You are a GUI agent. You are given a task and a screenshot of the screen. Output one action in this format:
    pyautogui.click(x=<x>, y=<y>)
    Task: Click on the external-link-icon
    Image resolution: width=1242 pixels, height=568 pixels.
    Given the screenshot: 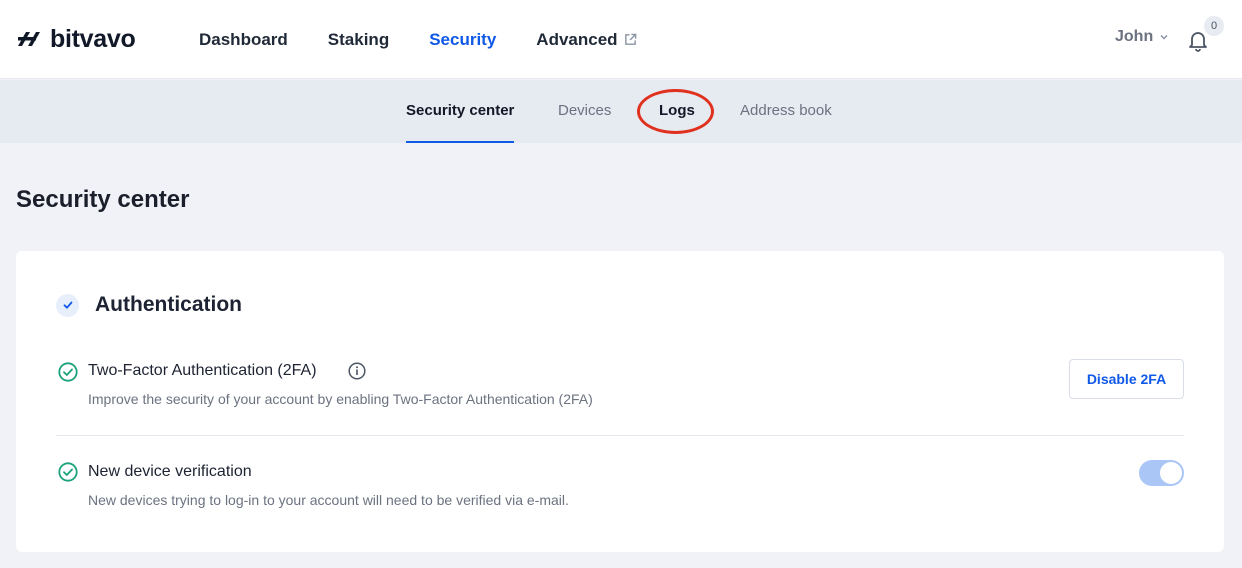 What is the action you would take?
    pyautogui.click(x=630, y=39)
    